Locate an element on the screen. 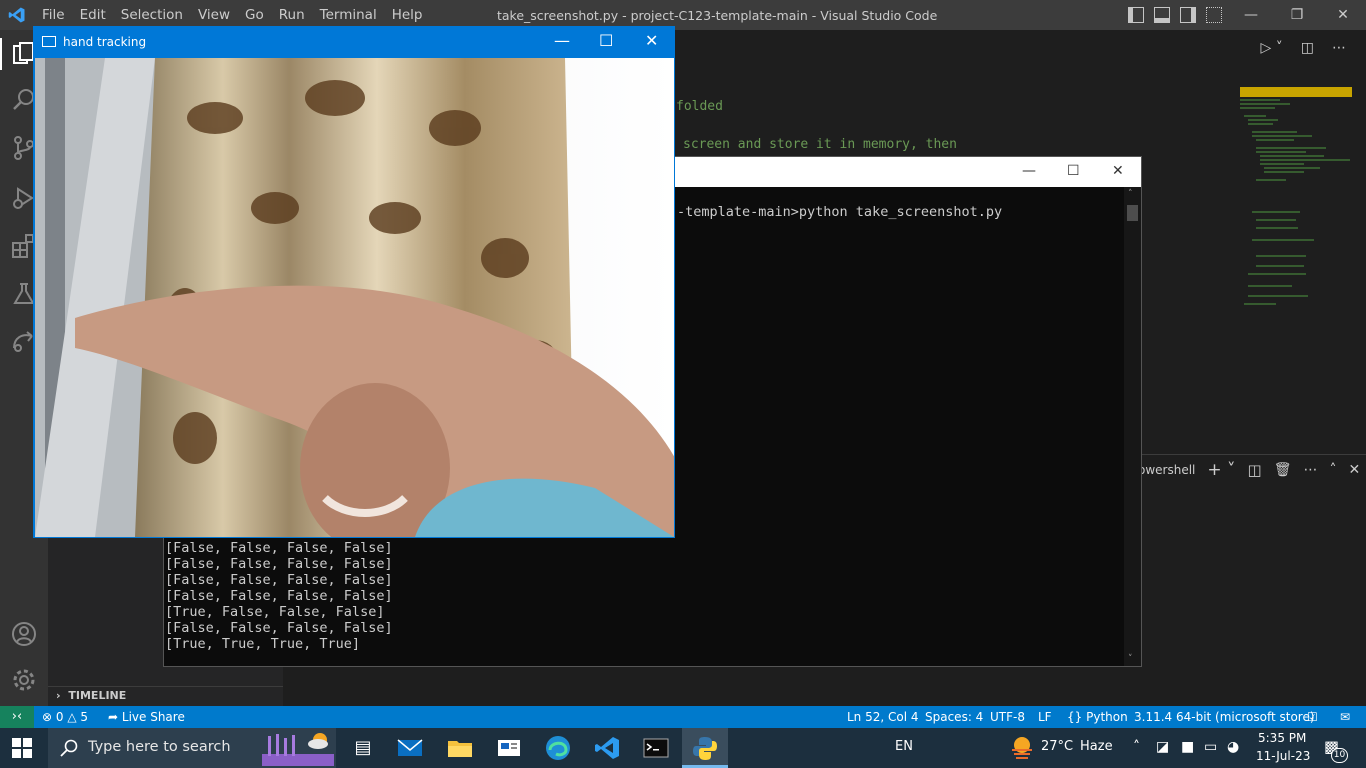  encoding-setting: UTF-8 is located at coordinates (1007, 717).